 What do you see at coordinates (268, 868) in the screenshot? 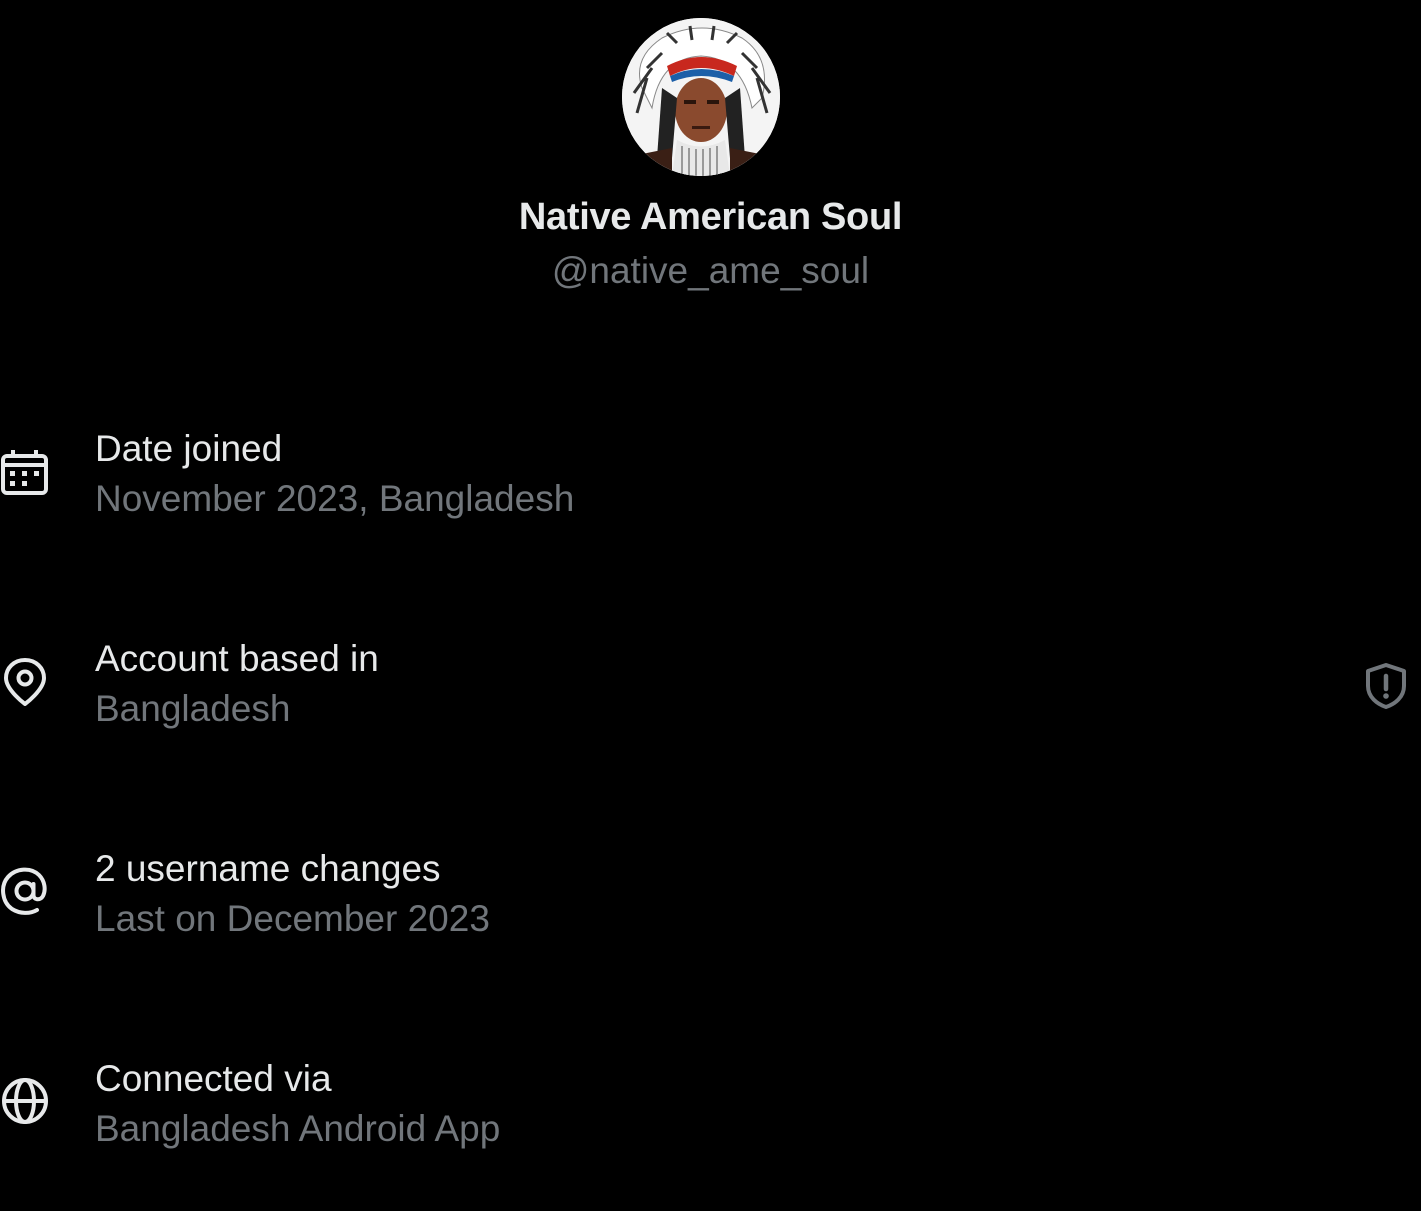
I see `row-title: 2 username changes` at bounding box center [268, 868].